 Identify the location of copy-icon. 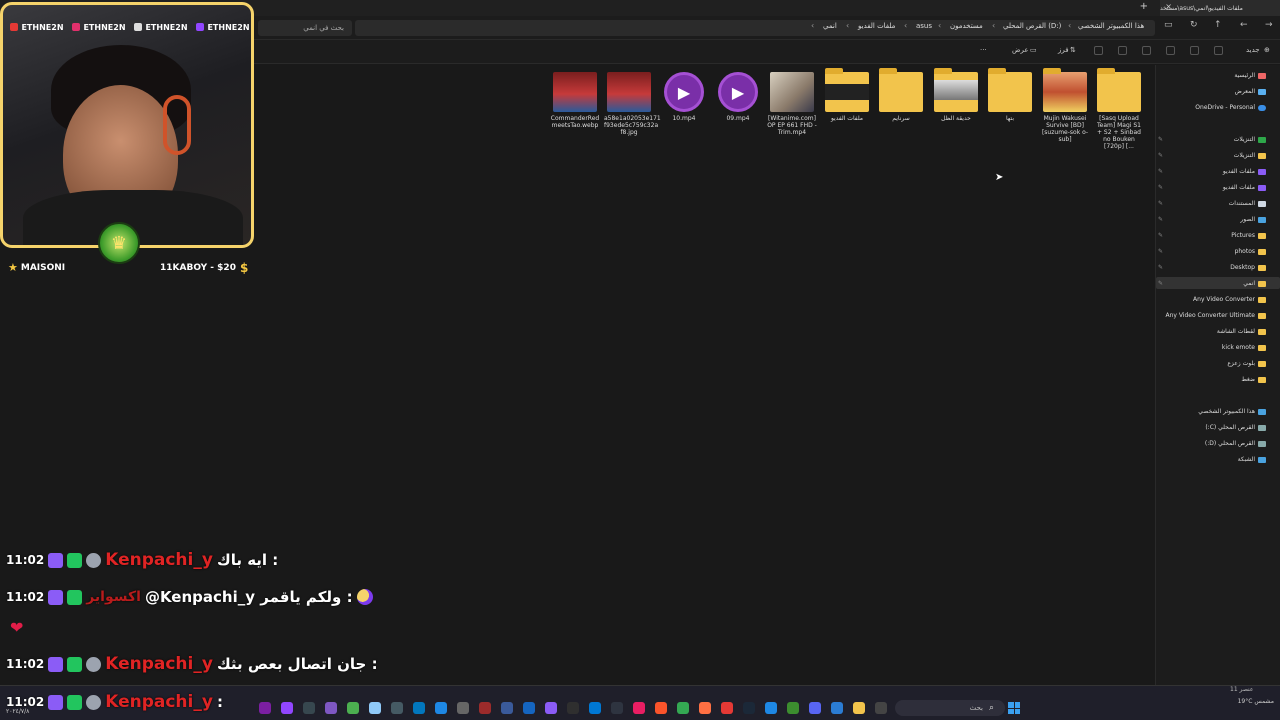
(1194, 50).